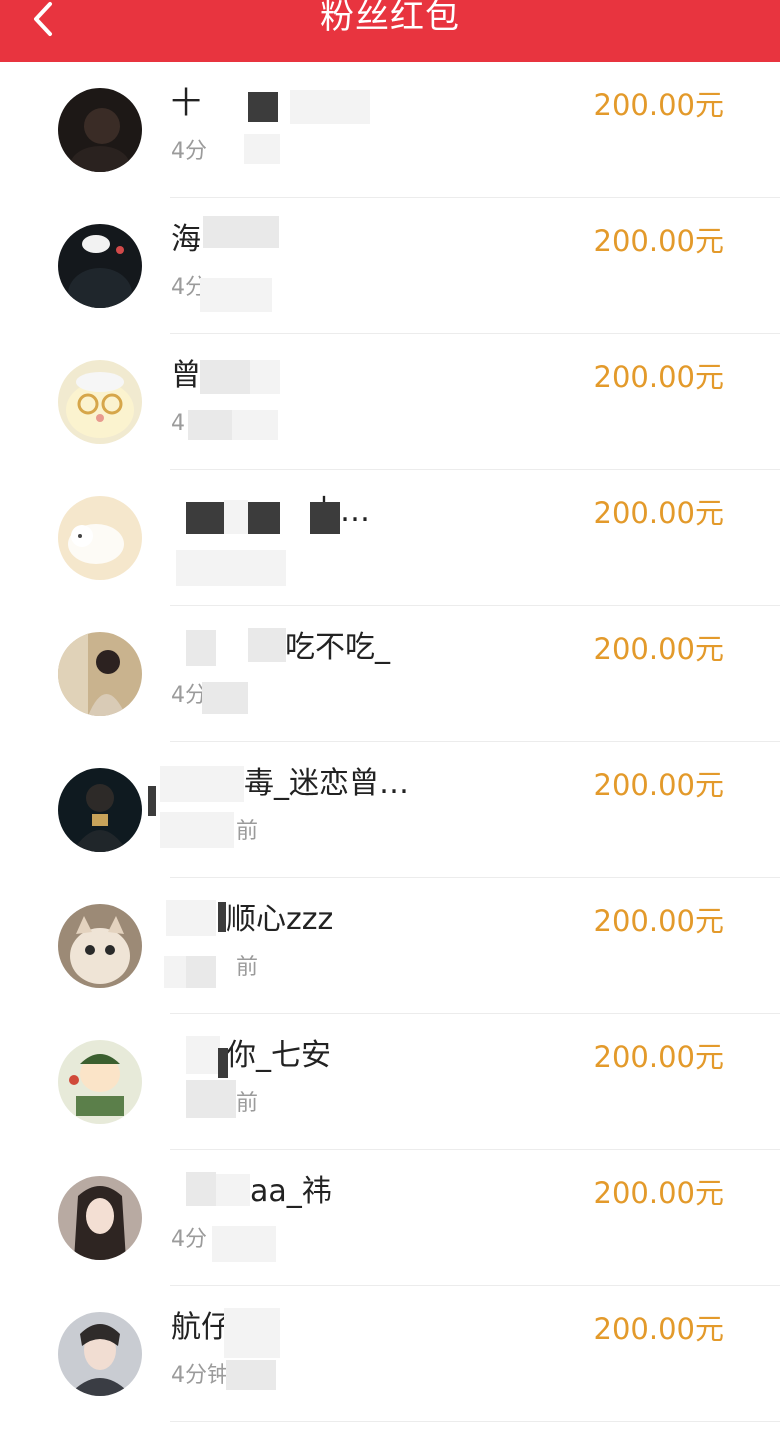  Describe the element at coordinates (291, 1191) in the screenshot. I see `fan-name: aa_祎` at that location.